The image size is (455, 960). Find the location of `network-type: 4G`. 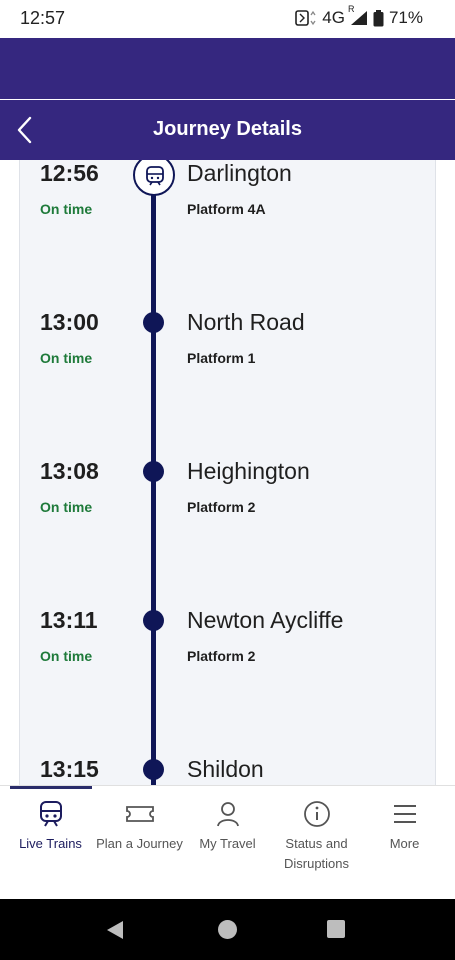

network-type: 4G is located at coordinates (333, 17).